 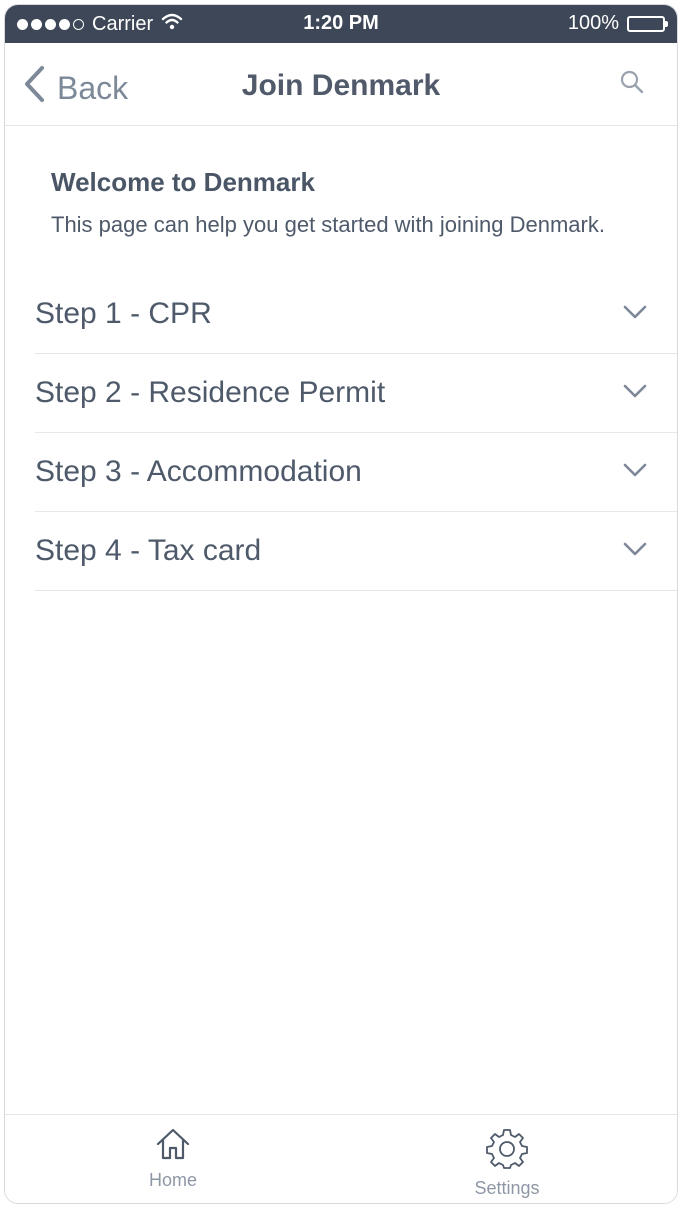 I want to click on navigation-bar: Back Join Denmark, so click(x=341, y=84).